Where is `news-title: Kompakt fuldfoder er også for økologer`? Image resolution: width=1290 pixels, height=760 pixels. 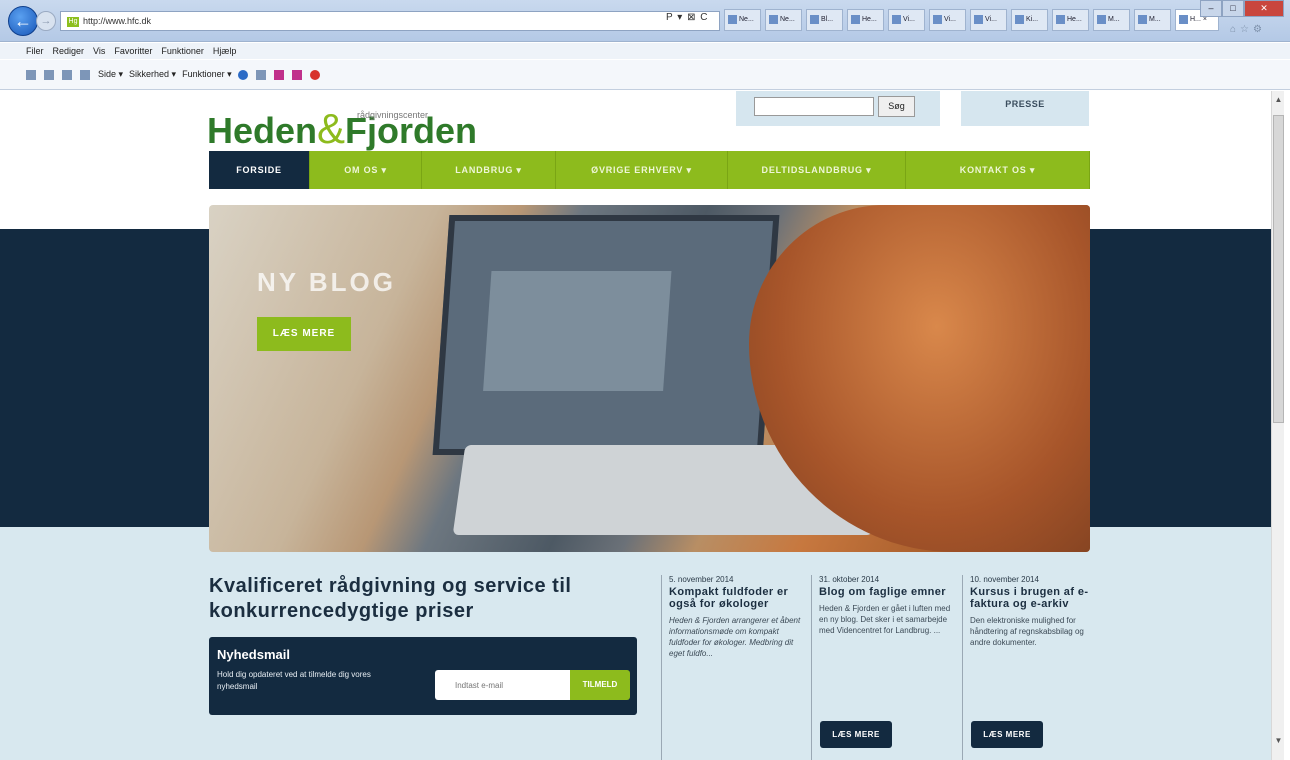 news-title: Kompakt fuldfoder er også for økologer is located at coordinates (735, 598).